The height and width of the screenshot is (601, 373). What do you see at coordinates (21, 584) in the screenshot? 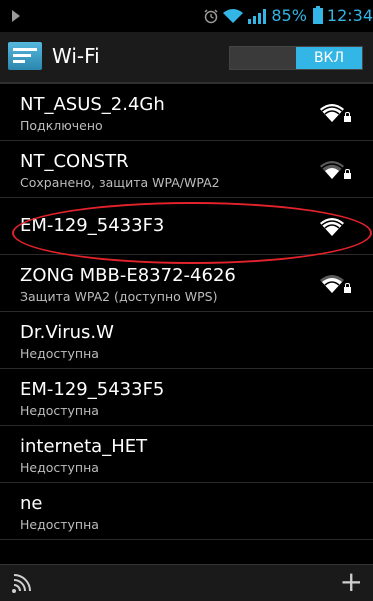
I see `wps-icon` at bounding box center [21, 584].